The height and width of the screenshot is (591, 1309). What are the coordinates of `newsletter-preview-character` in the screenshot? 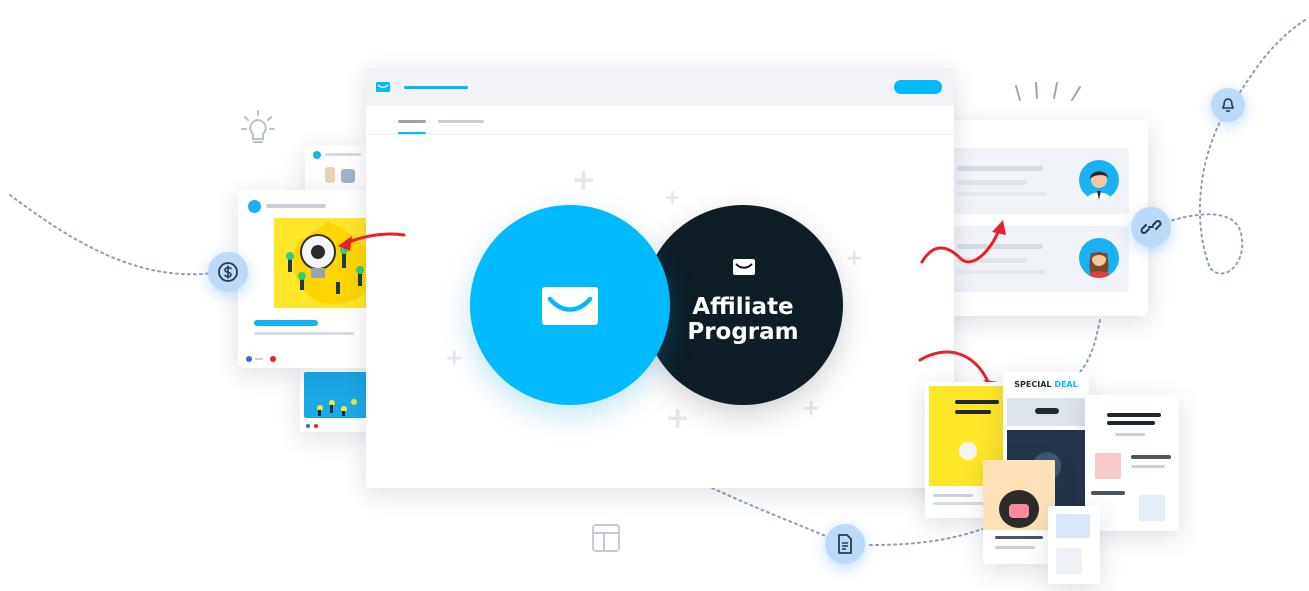 It's located at (1019, 512).